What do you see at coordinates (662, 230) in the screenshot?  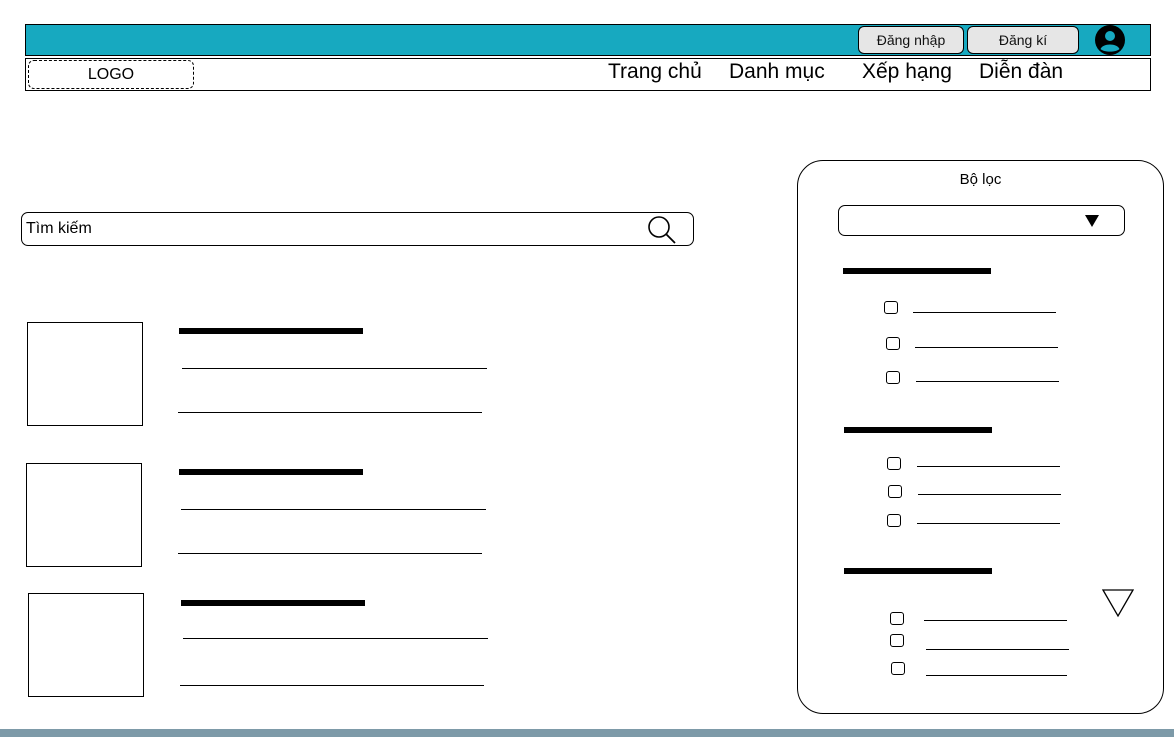 I see `search-icon` at bounding box center [662, 230].